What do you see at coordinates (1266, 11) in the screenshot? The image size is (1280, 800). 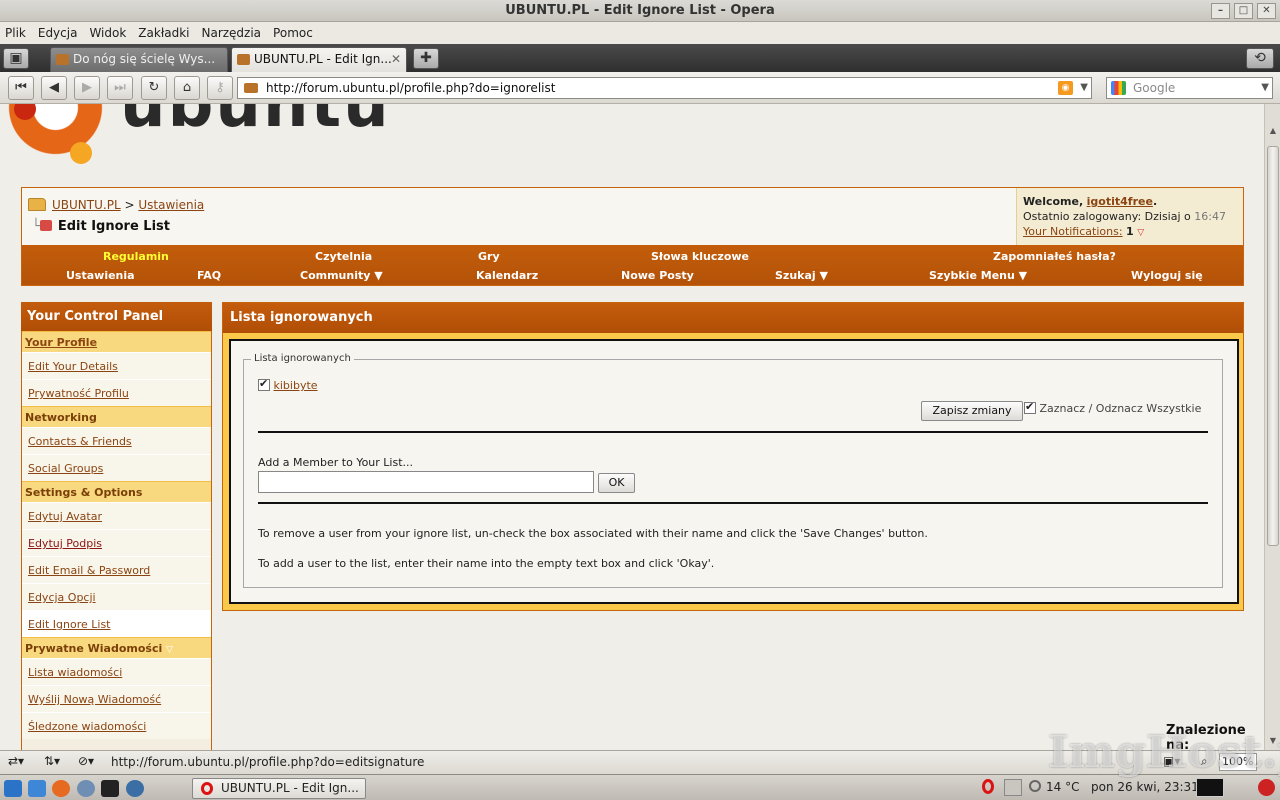 I see `close-button: ✕` at bounding box center [1266, 11].